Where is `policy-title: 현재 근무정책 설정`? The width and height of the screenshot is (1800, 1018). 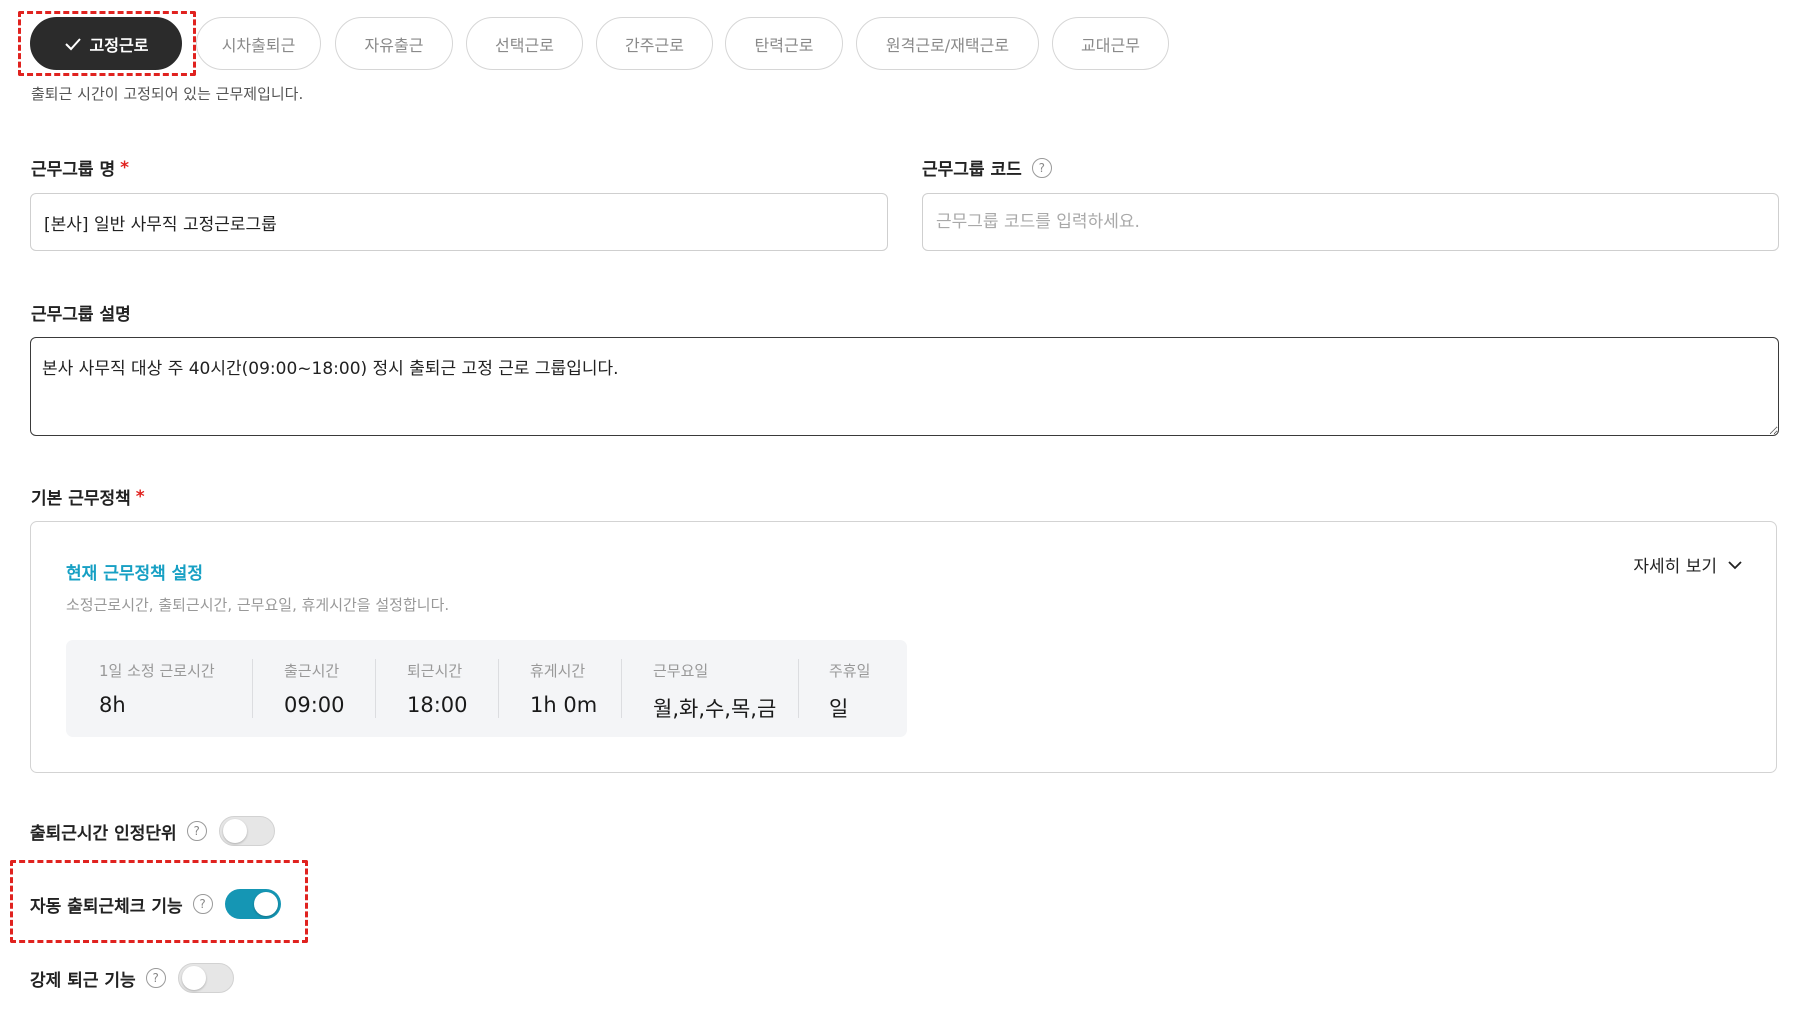
policy-title: 현재 근무정책 설정 is located at coordinates (134, 574).